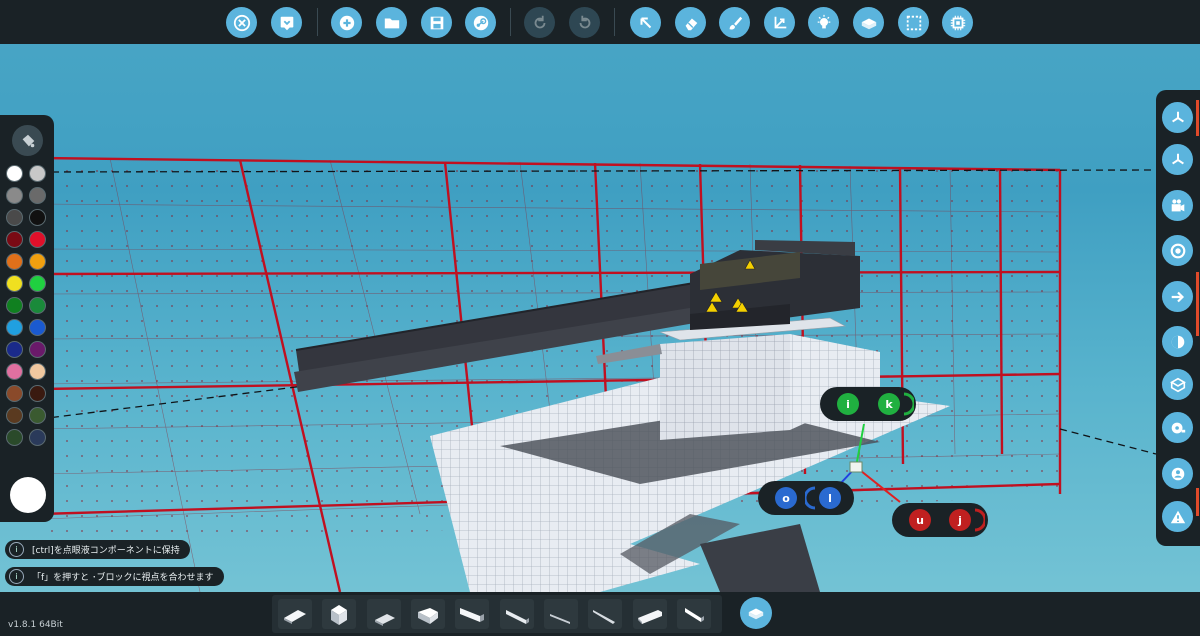 The height and width of the screenshot is (636, 1200). I want to click on block-button, so click(1177, 384).